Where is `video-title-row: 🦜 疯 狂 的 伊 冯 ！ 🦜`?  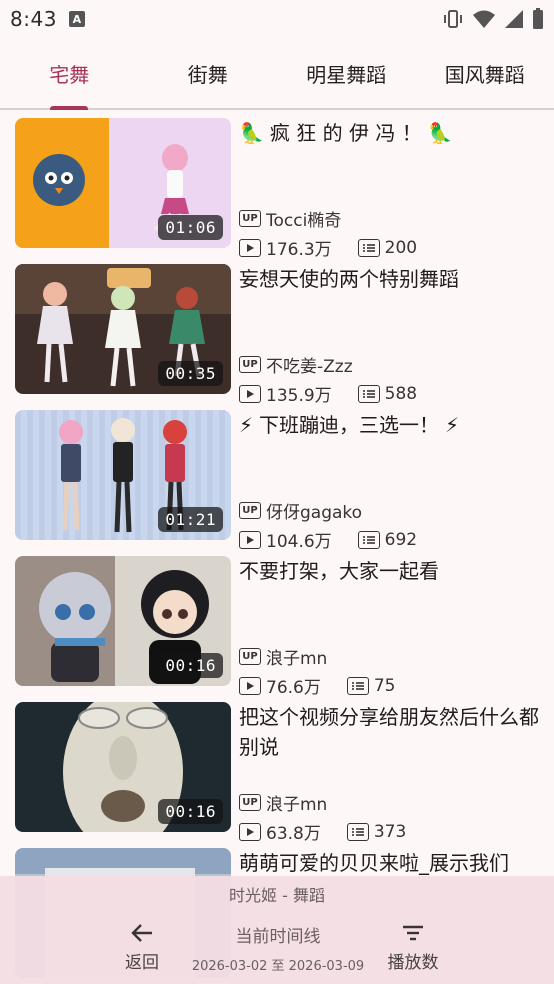 video-title-row: 🦜 疯 狂 的 伊 冯 ！ 🦜 is located at coordinates (389, 133).